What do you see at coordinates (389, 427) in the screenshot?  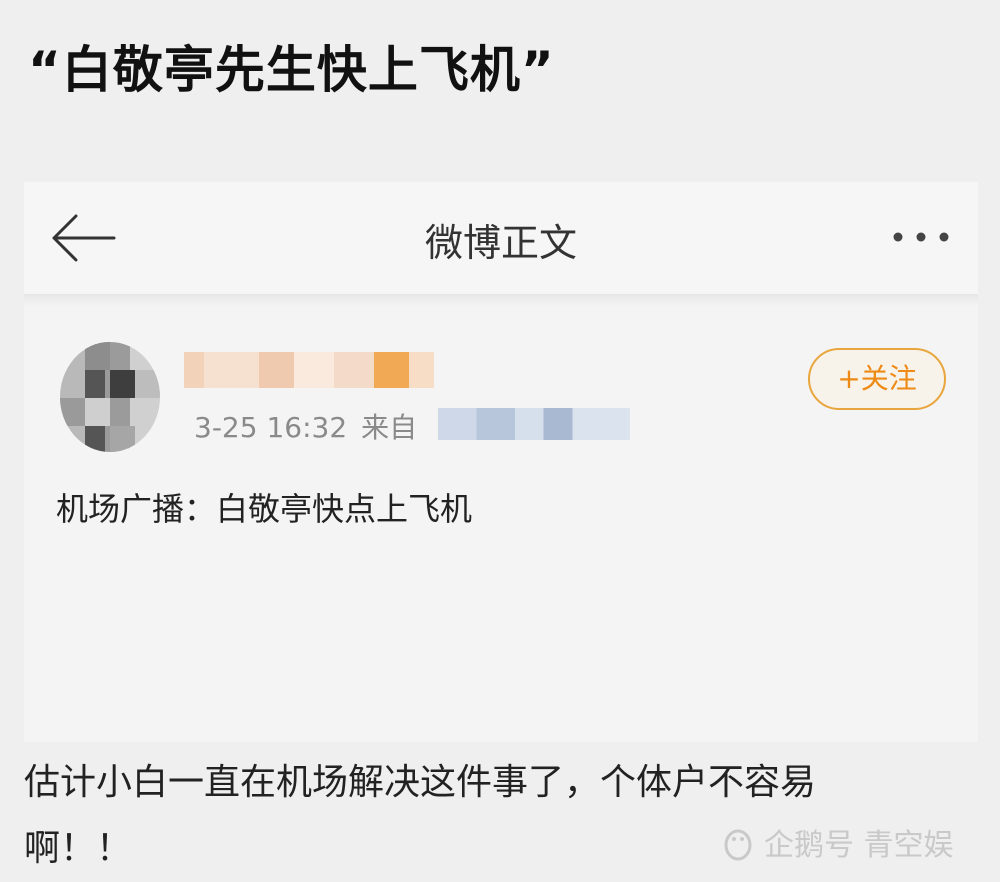 I see `post-source-prefix: 来自` at bounding box center [389, 427].